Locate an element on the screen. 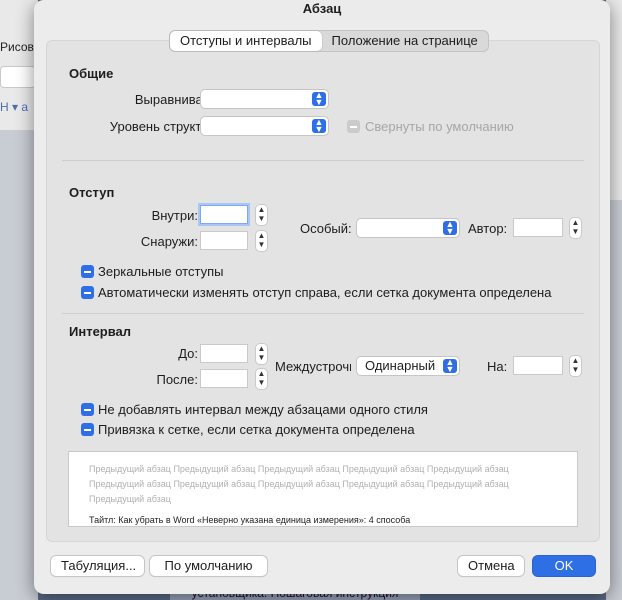  collapsed-by-default-label: Свернуты по умолчанию is located at coordinates (439, 126).